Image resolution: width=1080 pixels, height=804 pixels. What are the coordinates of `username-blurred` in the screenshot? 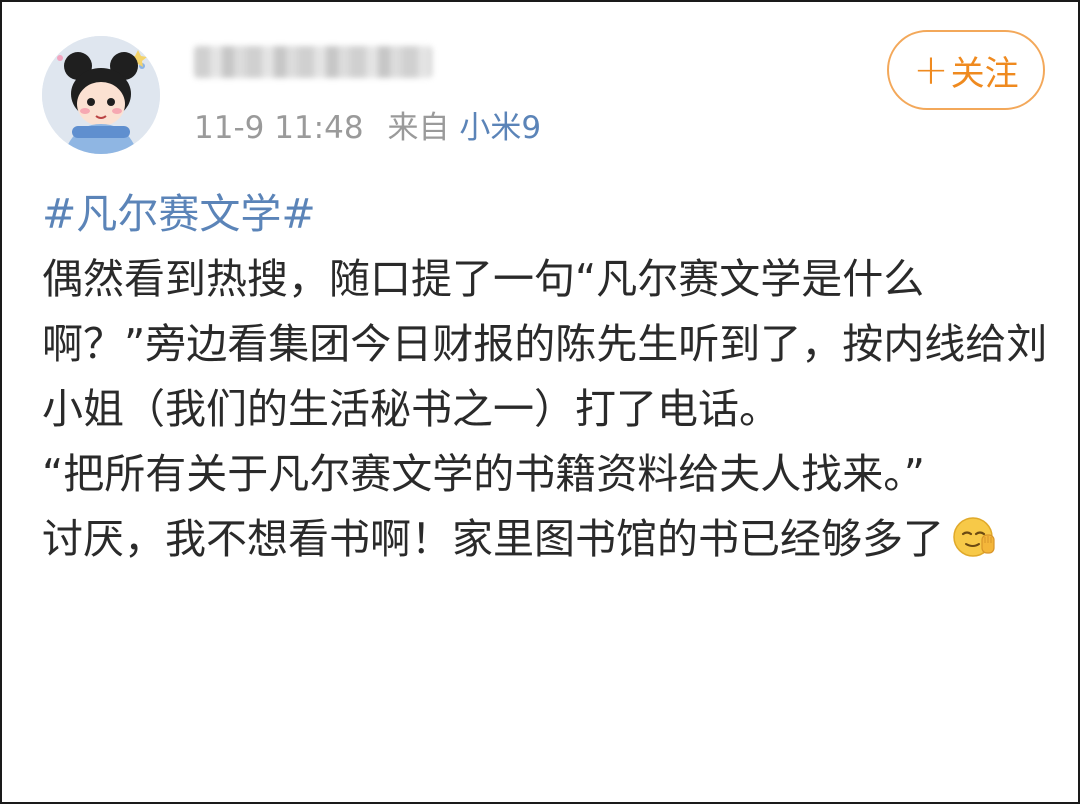 It's located at (313, 62).